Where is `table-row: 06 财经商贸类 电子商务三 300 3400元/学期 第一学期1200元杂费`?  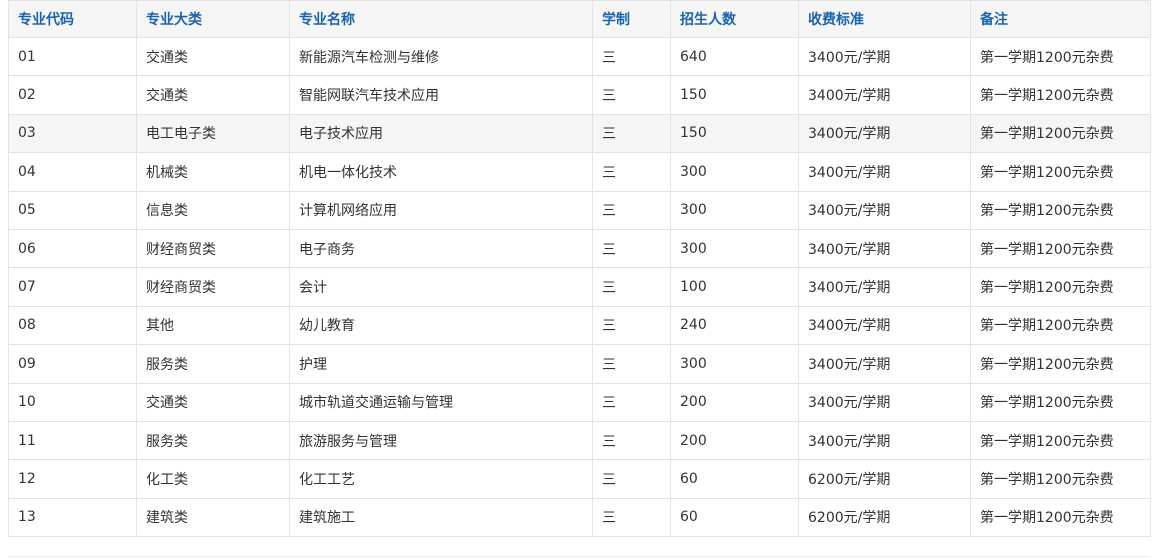 table-row: 06 财经商贸类 电子商务三 300 3400元/学期 第一学期1200元杂费 is located at coordinates (579, 248).